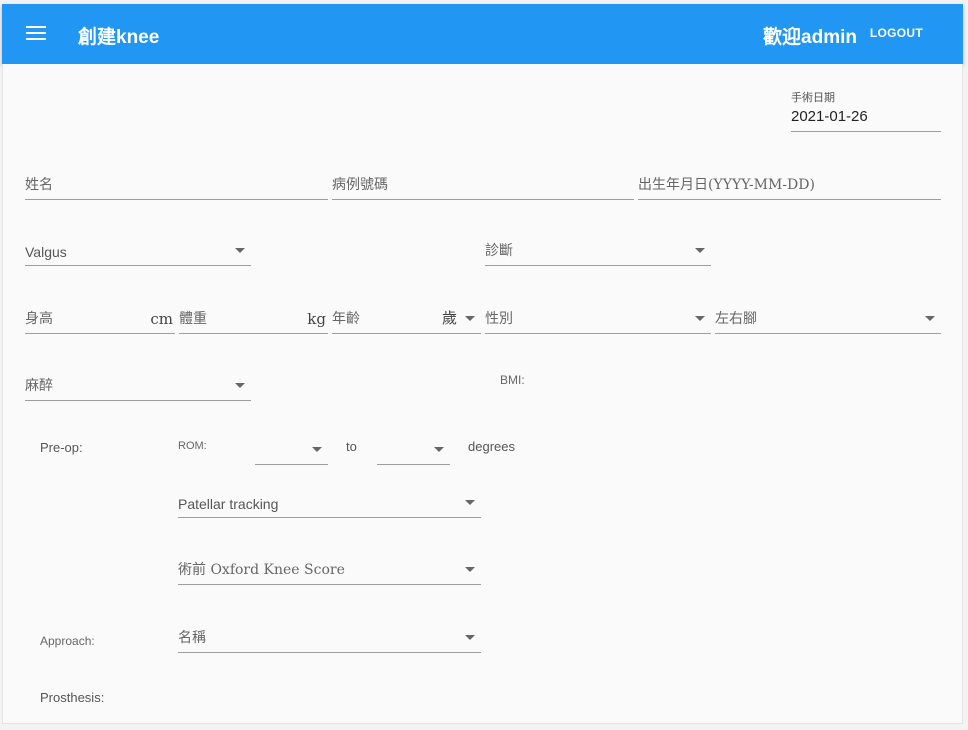  I want to click on page-title: 創建knee, so click(119, 37).